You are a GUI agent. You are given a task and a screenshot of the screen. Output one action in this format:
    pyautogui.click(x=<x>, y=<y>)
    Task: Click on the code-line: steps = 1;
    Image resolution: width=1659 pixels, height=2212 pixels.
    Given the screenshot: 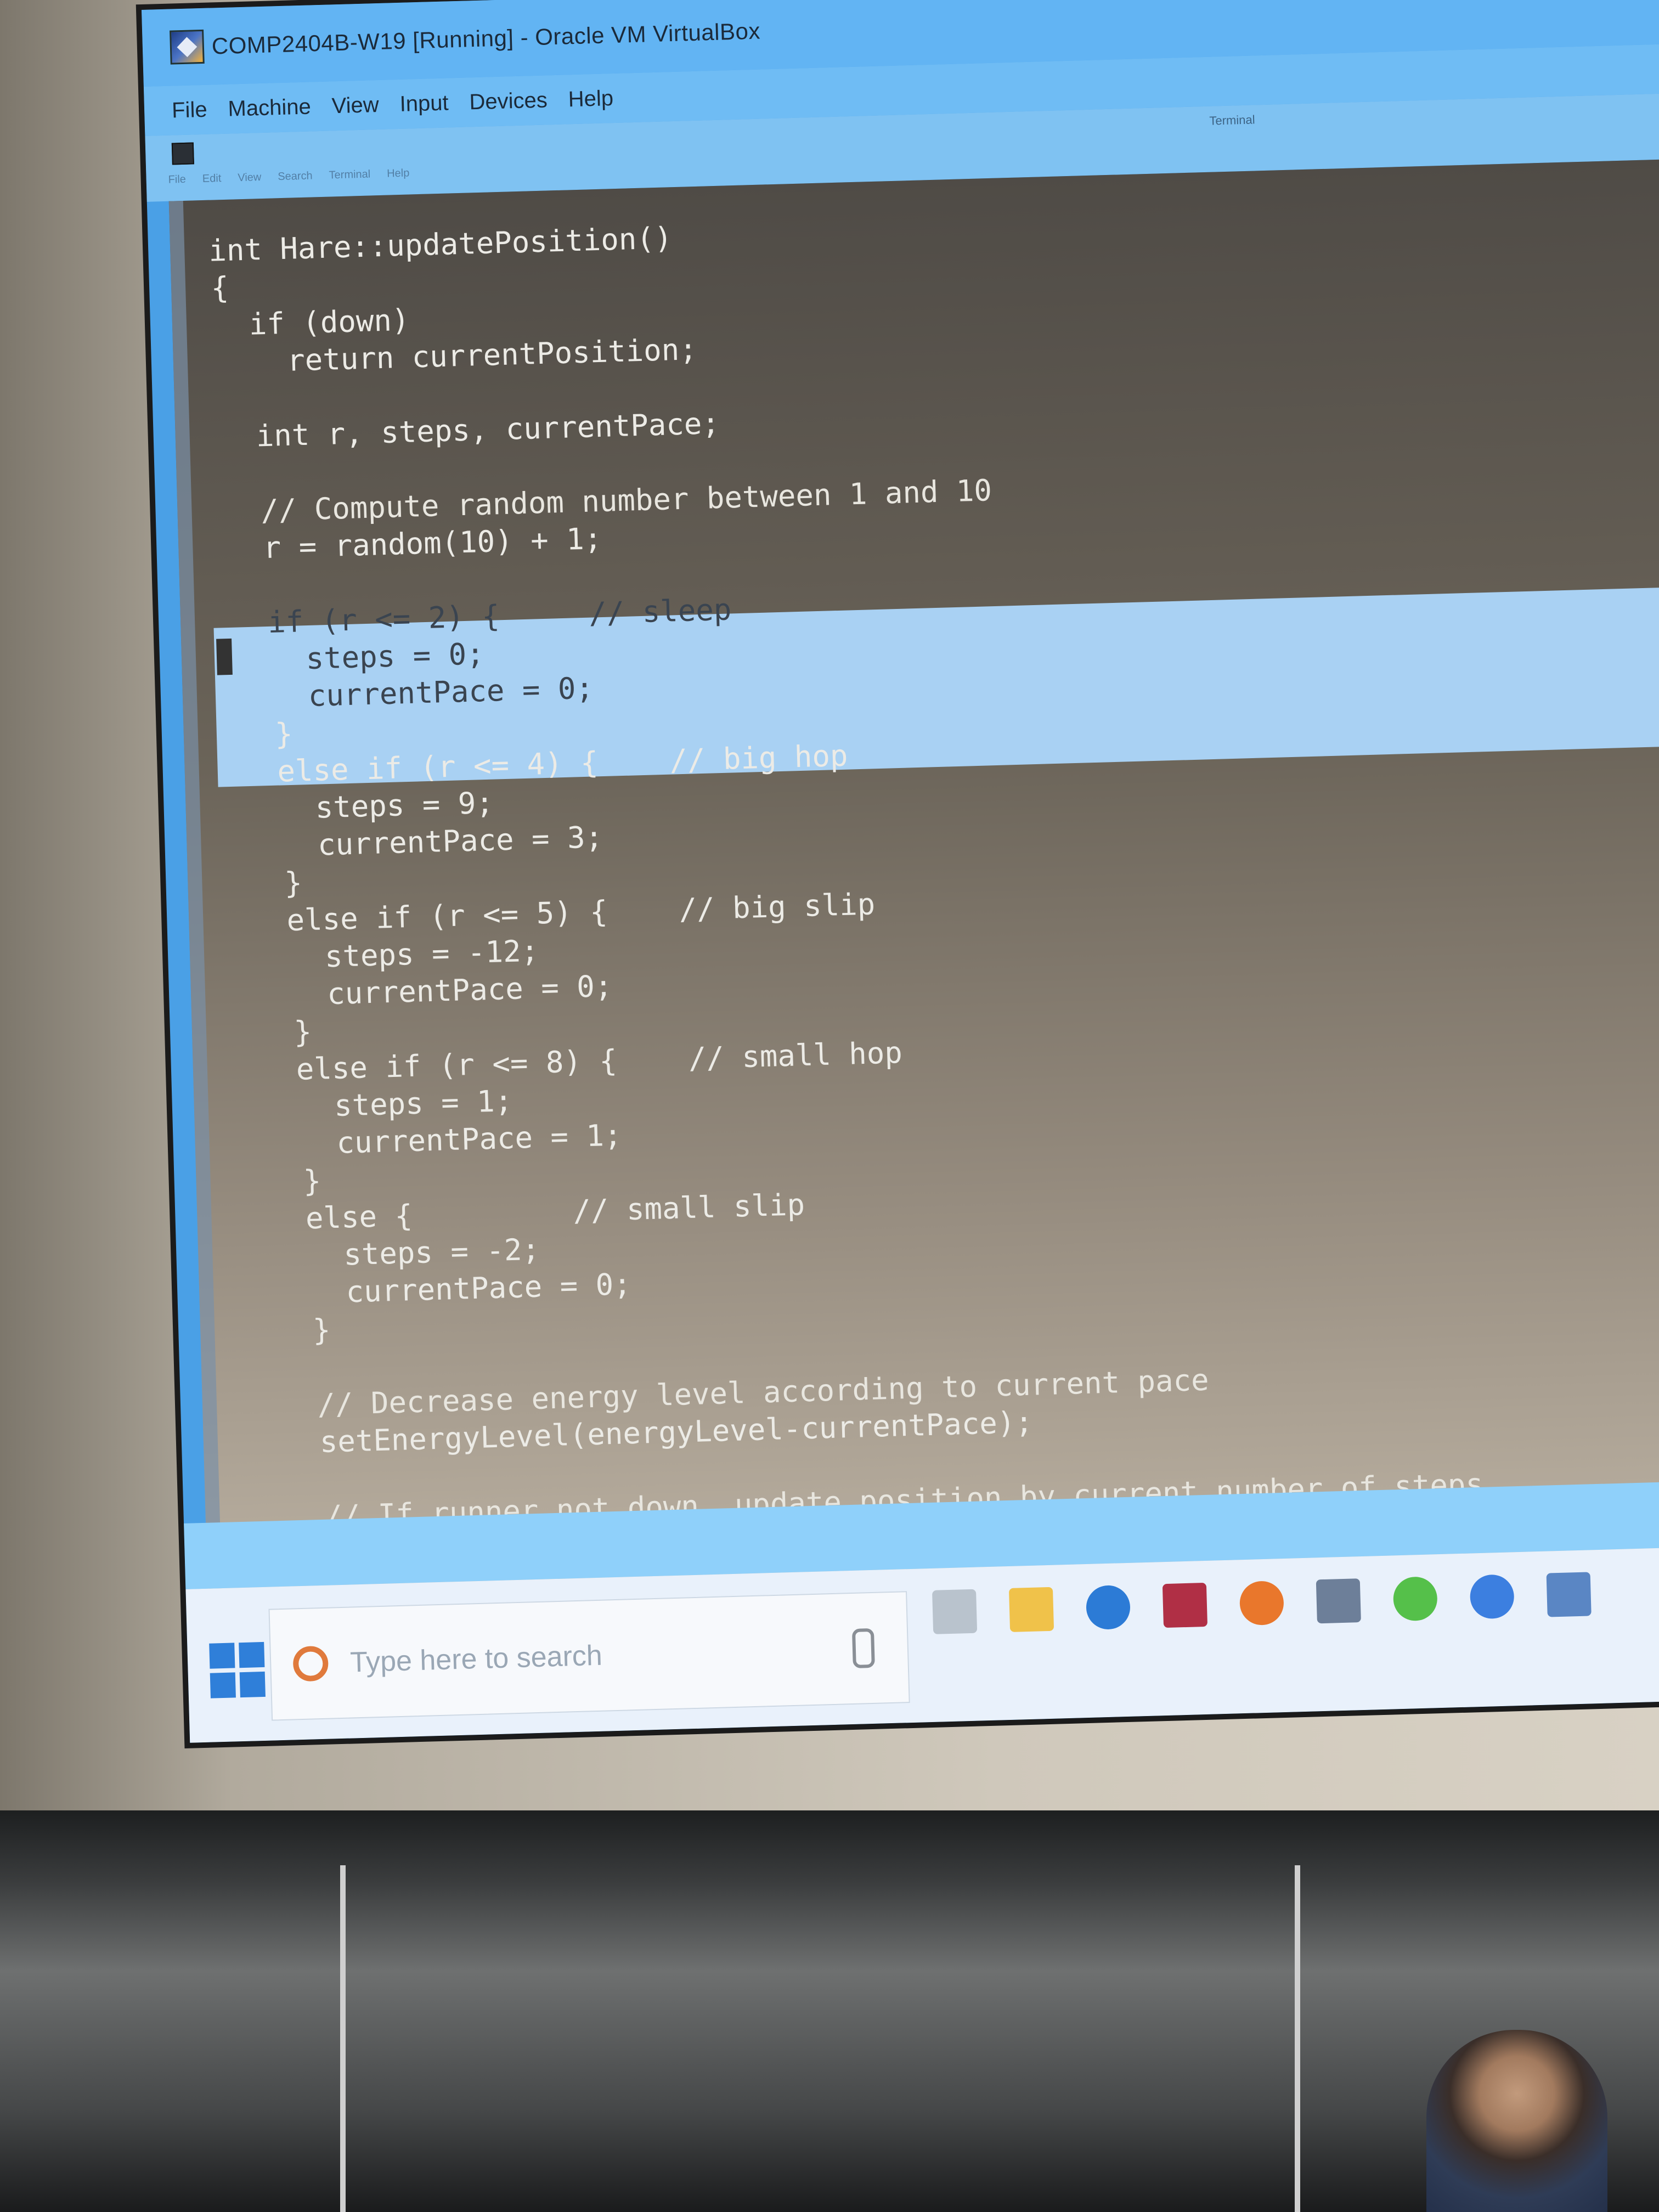 What is the action you would take?
    pyautogui.click(x=388, y=1104)
    